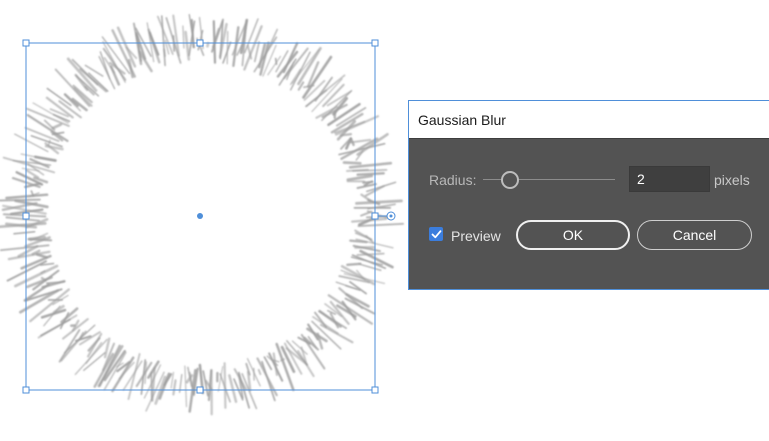 The height and width of the screenshot is (441, 769). I want to click on radius-widget-icon, so click(391, 216).